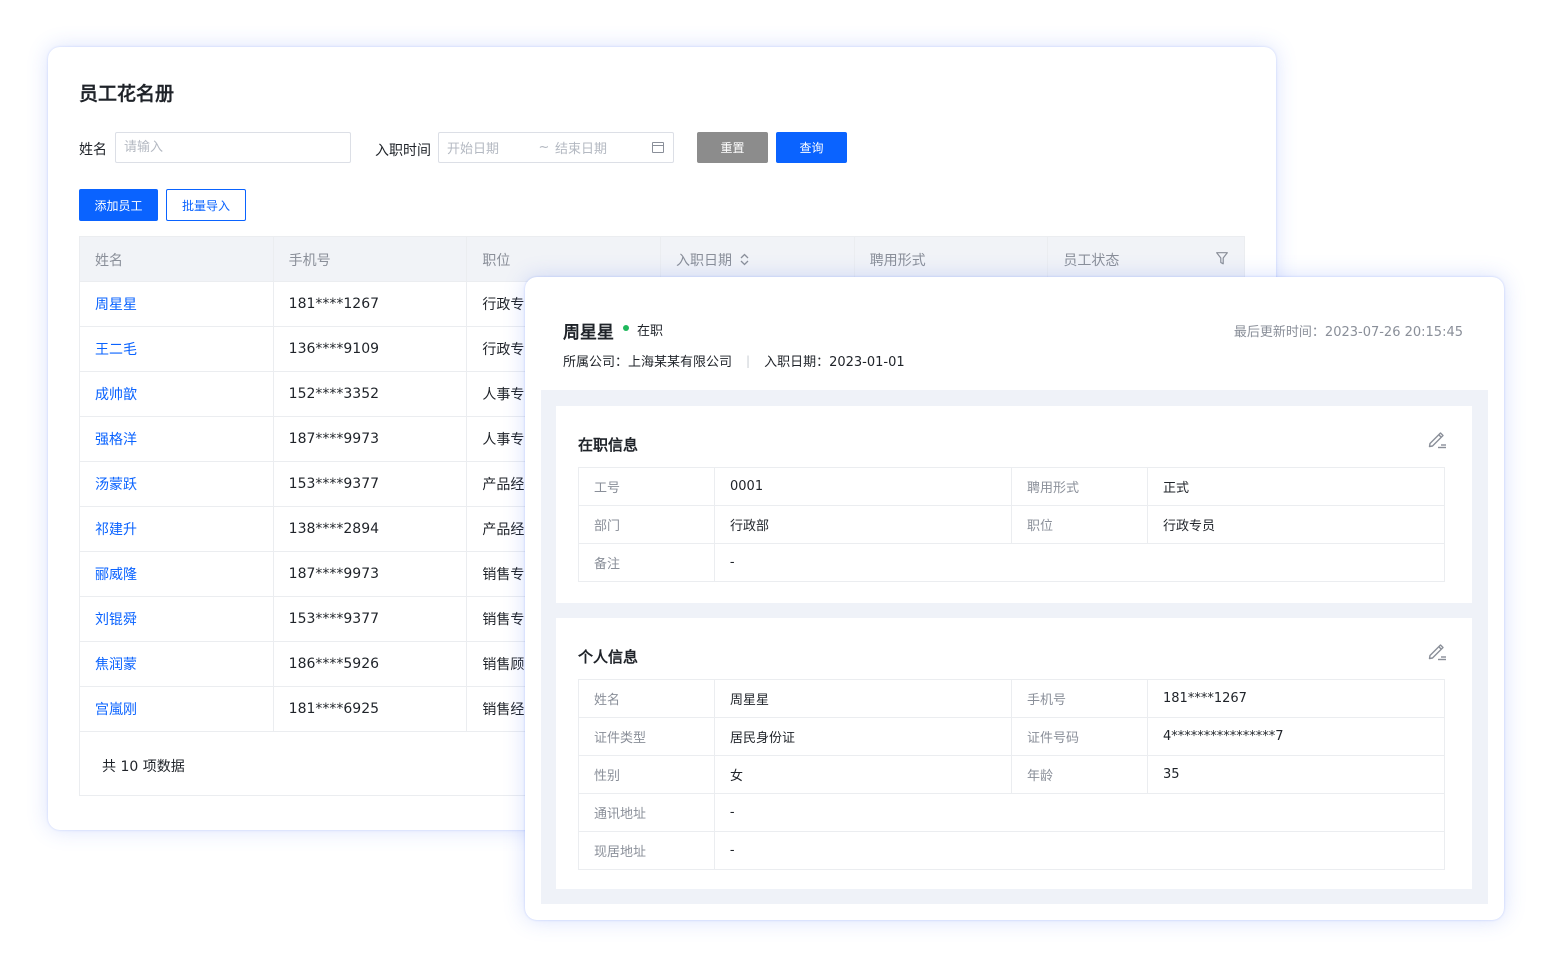 Image resolution: width=1560 pixels, height=960 pixels. What do you see at coordinates (1393, 332) in the screenshot?
I see `last-updated-value: 2023-07-26 20:15:45` at bounding box center [1393, 332].